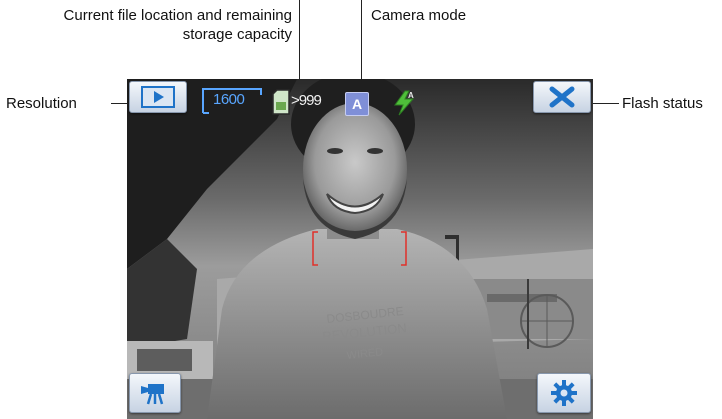 The width and height of the screenshot is (722, 419). I want to click on memory-card-icon, so click(281, 102).